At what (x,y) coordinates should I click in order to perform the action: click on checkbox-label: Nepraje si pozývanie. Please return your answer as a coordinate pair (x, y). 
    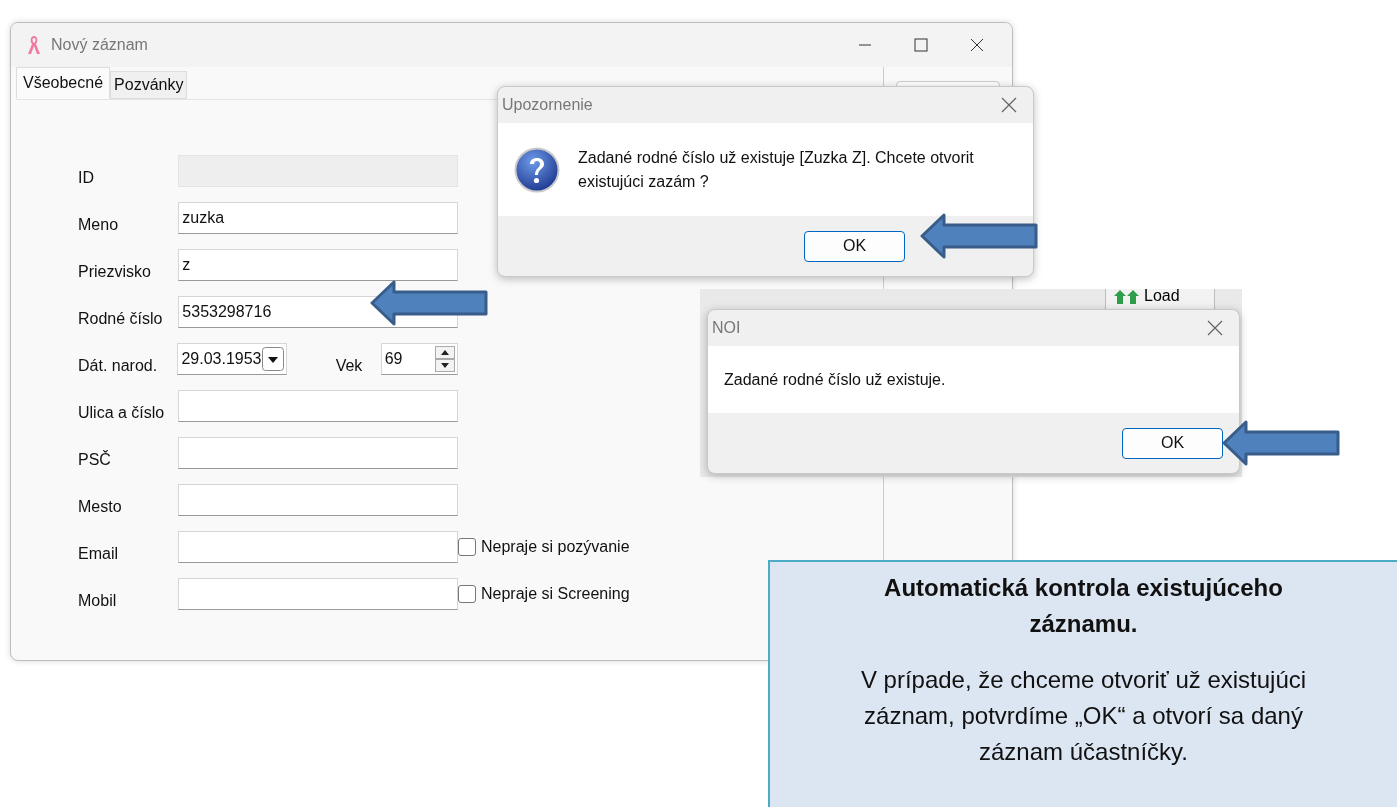
    Looking at the image, I should click on (555, 546).